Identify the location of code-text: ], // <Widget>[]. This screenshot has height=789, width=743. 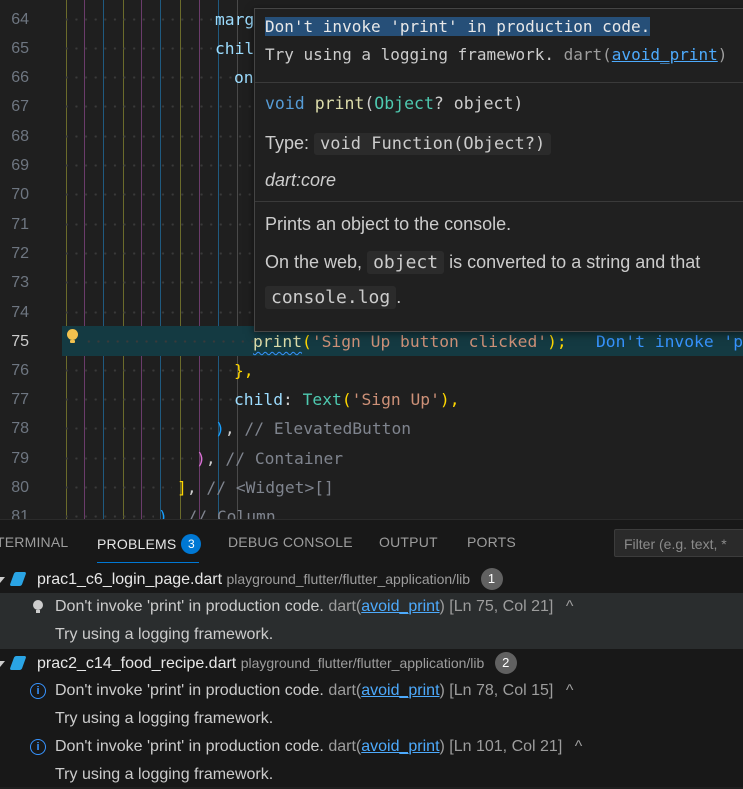
(255, 487).